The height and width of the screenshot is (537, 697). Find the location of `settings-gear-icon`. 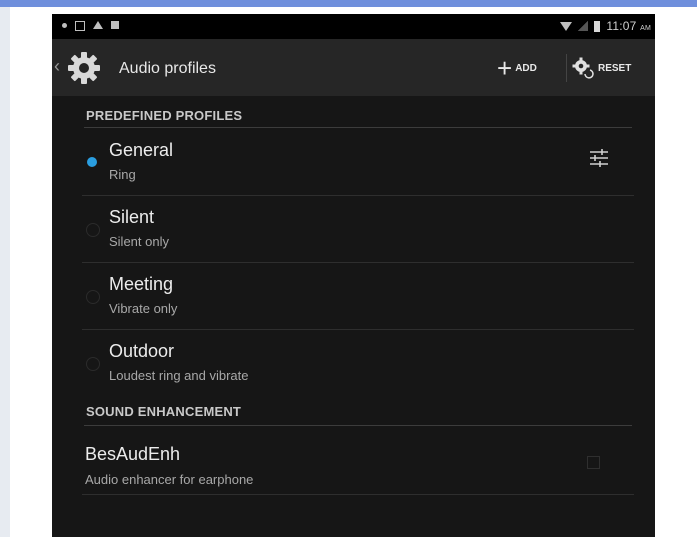

settings-gear-icon is located at coordinates (84, 68).